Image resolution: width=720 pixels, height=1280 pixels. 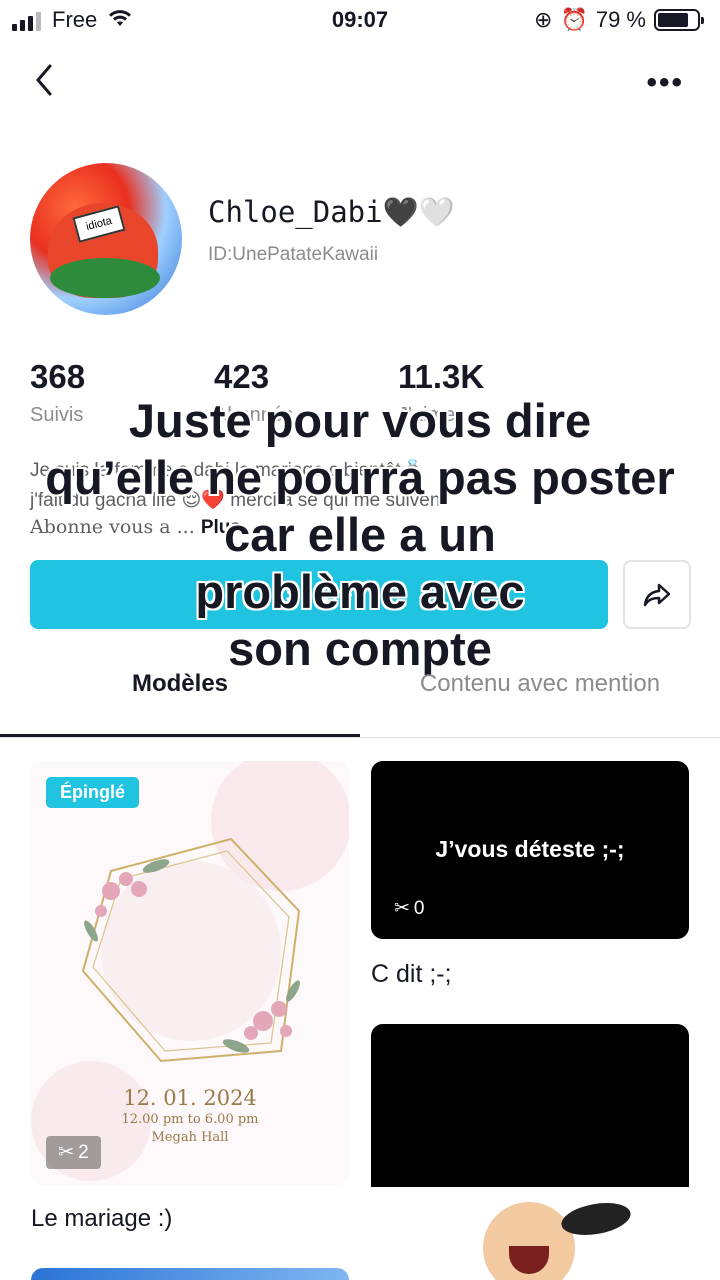 I want to click on user-id: ID:UnePatateKawaii, so click(x=293, y=254).